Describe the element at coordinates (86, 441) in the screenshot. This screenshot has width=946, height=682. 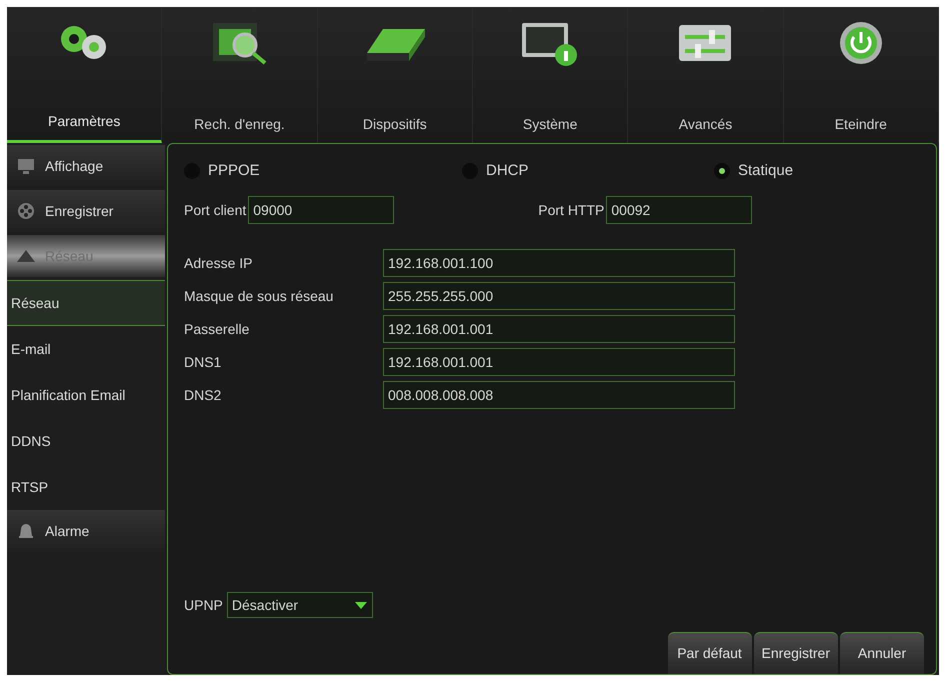
I see `sidebar-item: DDNS` at that location.